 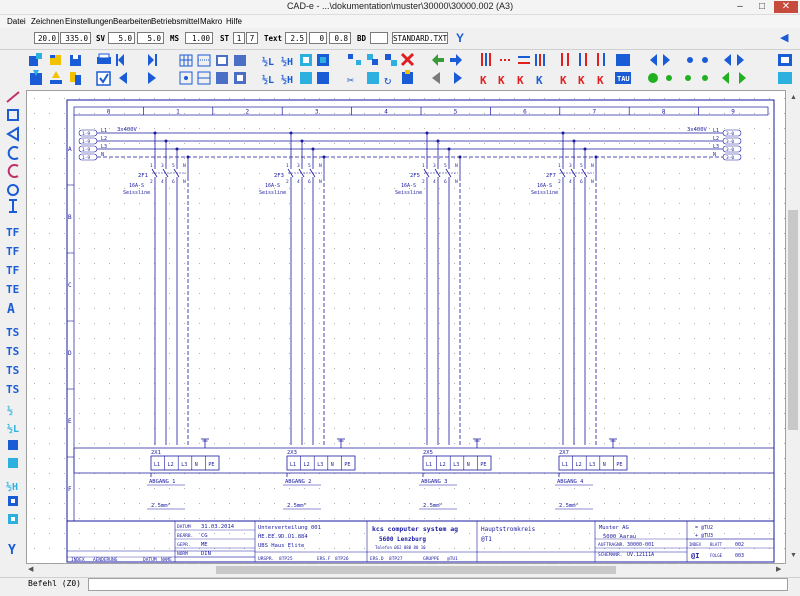 What do you see at coordinates (287, 80) in the screenshot?
I see `text-vh-icon: ½H` at bounding box center [287, 80].